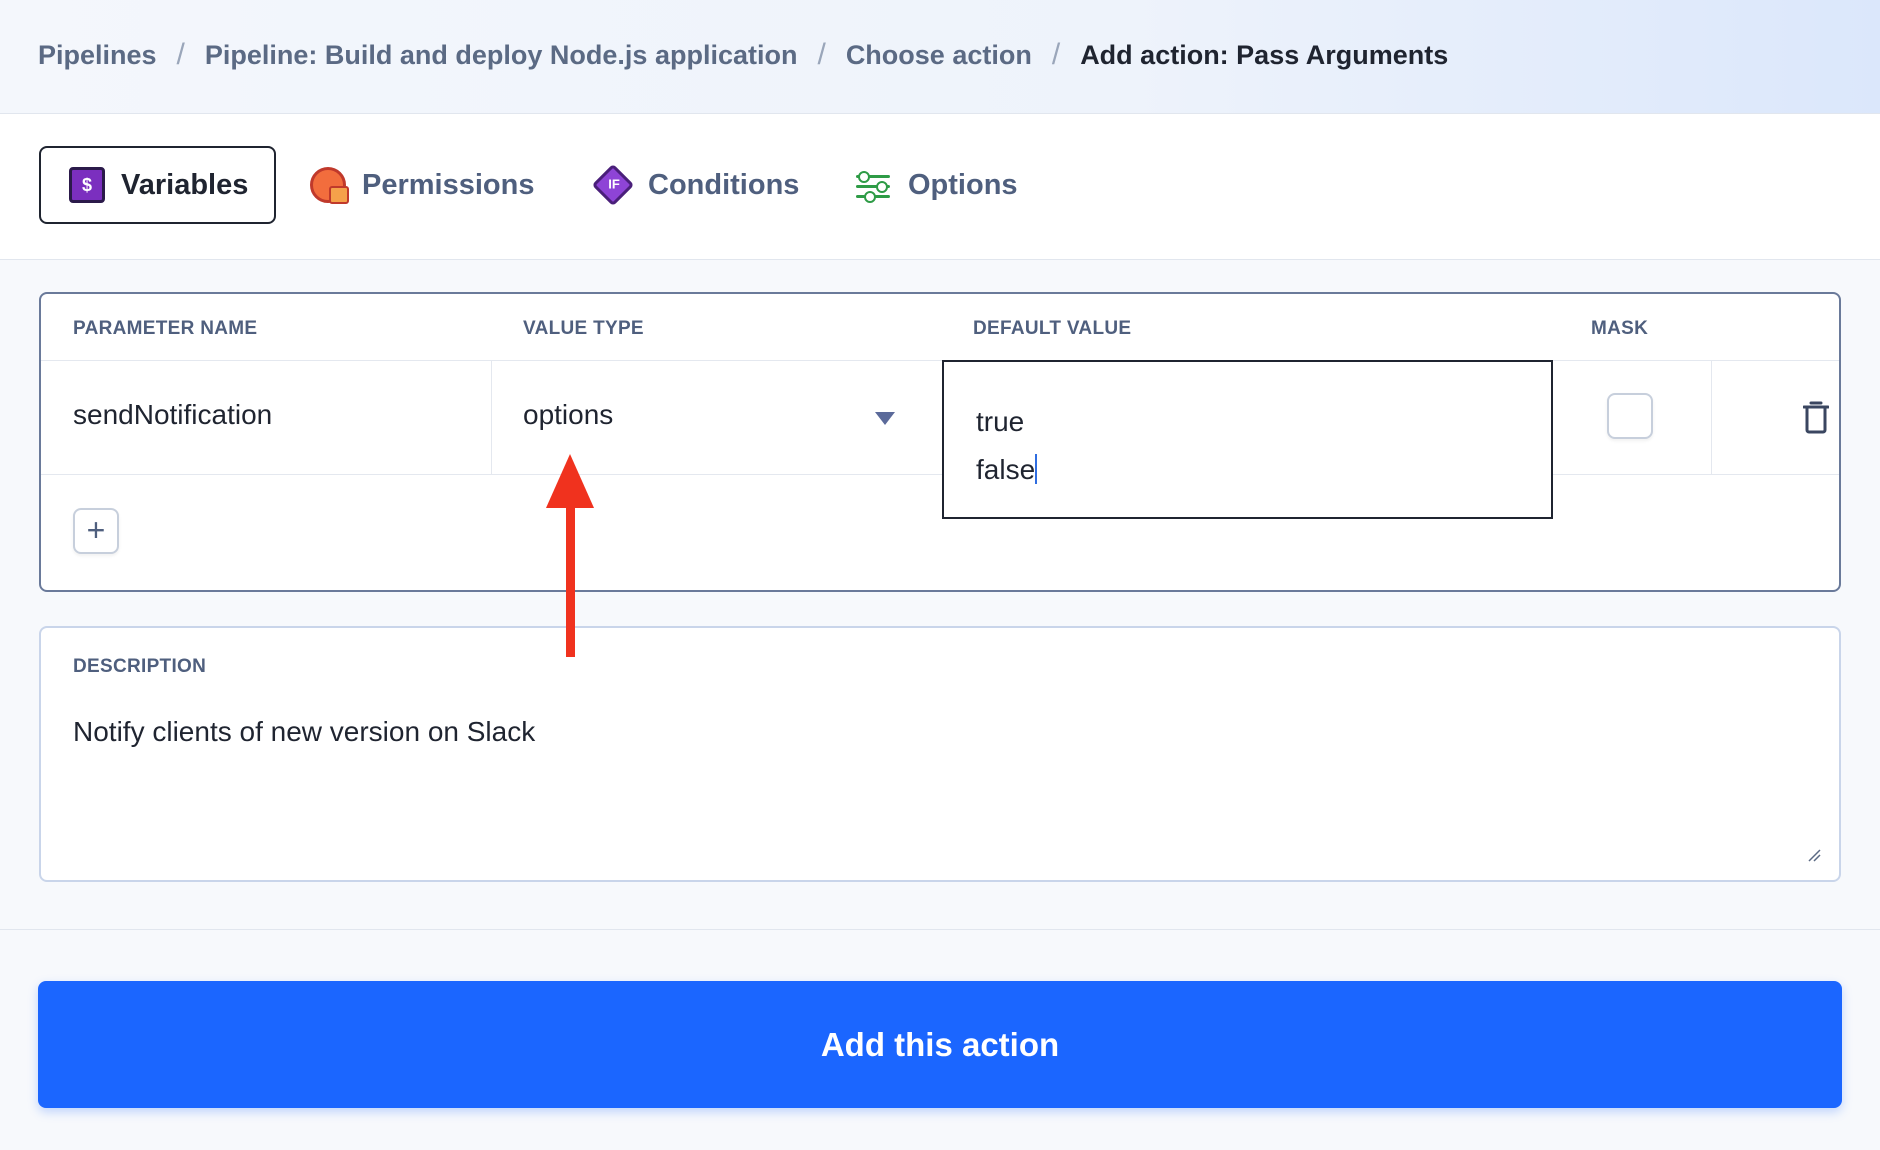 This screenshot has height=1150, width=1880. What do you see at coordinates (1247, 439) in the screenshot?
I see `default-value-textarea: true false` at bounding box center [1247, 439].